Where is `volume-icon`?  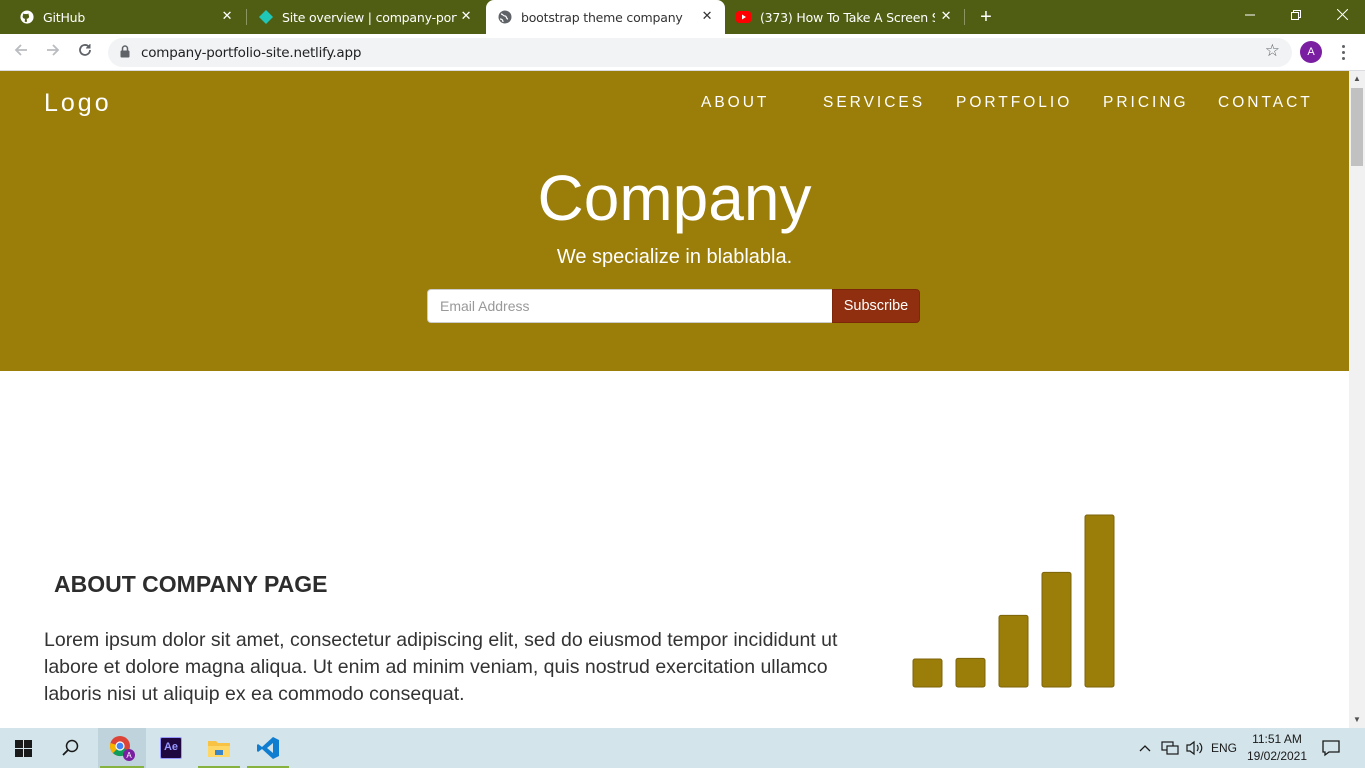
volume-icon is located at coordinates (1194, 748).